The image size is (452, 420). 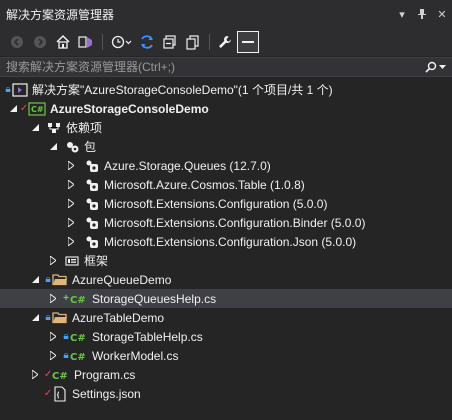 I want to click on file-label: Settings.json, so click(x=106, y=393).